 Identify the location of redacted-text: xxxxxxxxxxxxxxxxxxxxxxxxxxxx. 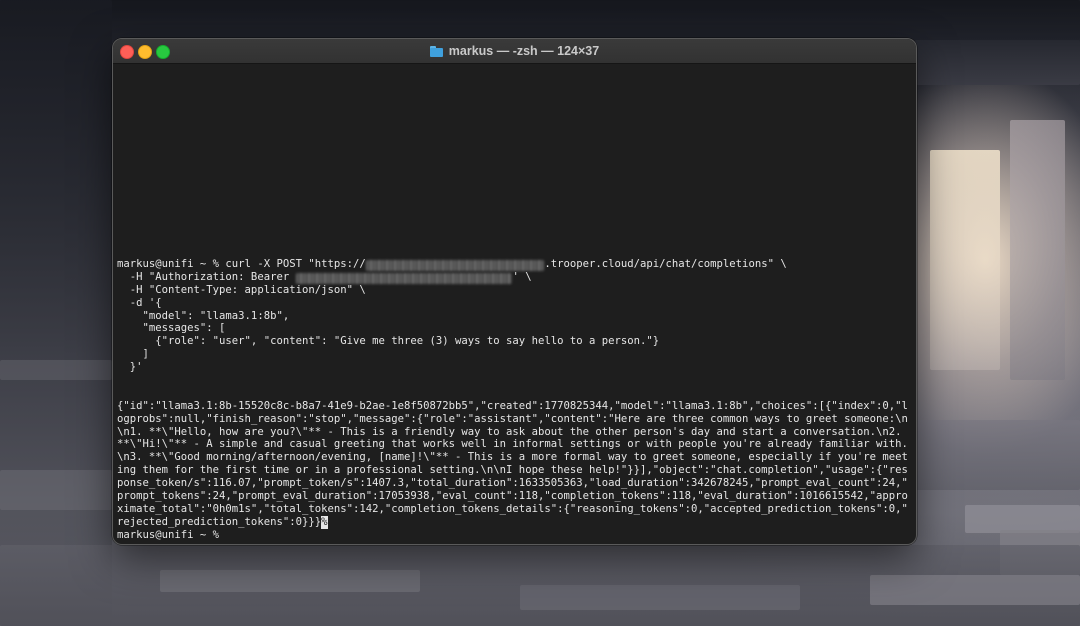
(455, 265).